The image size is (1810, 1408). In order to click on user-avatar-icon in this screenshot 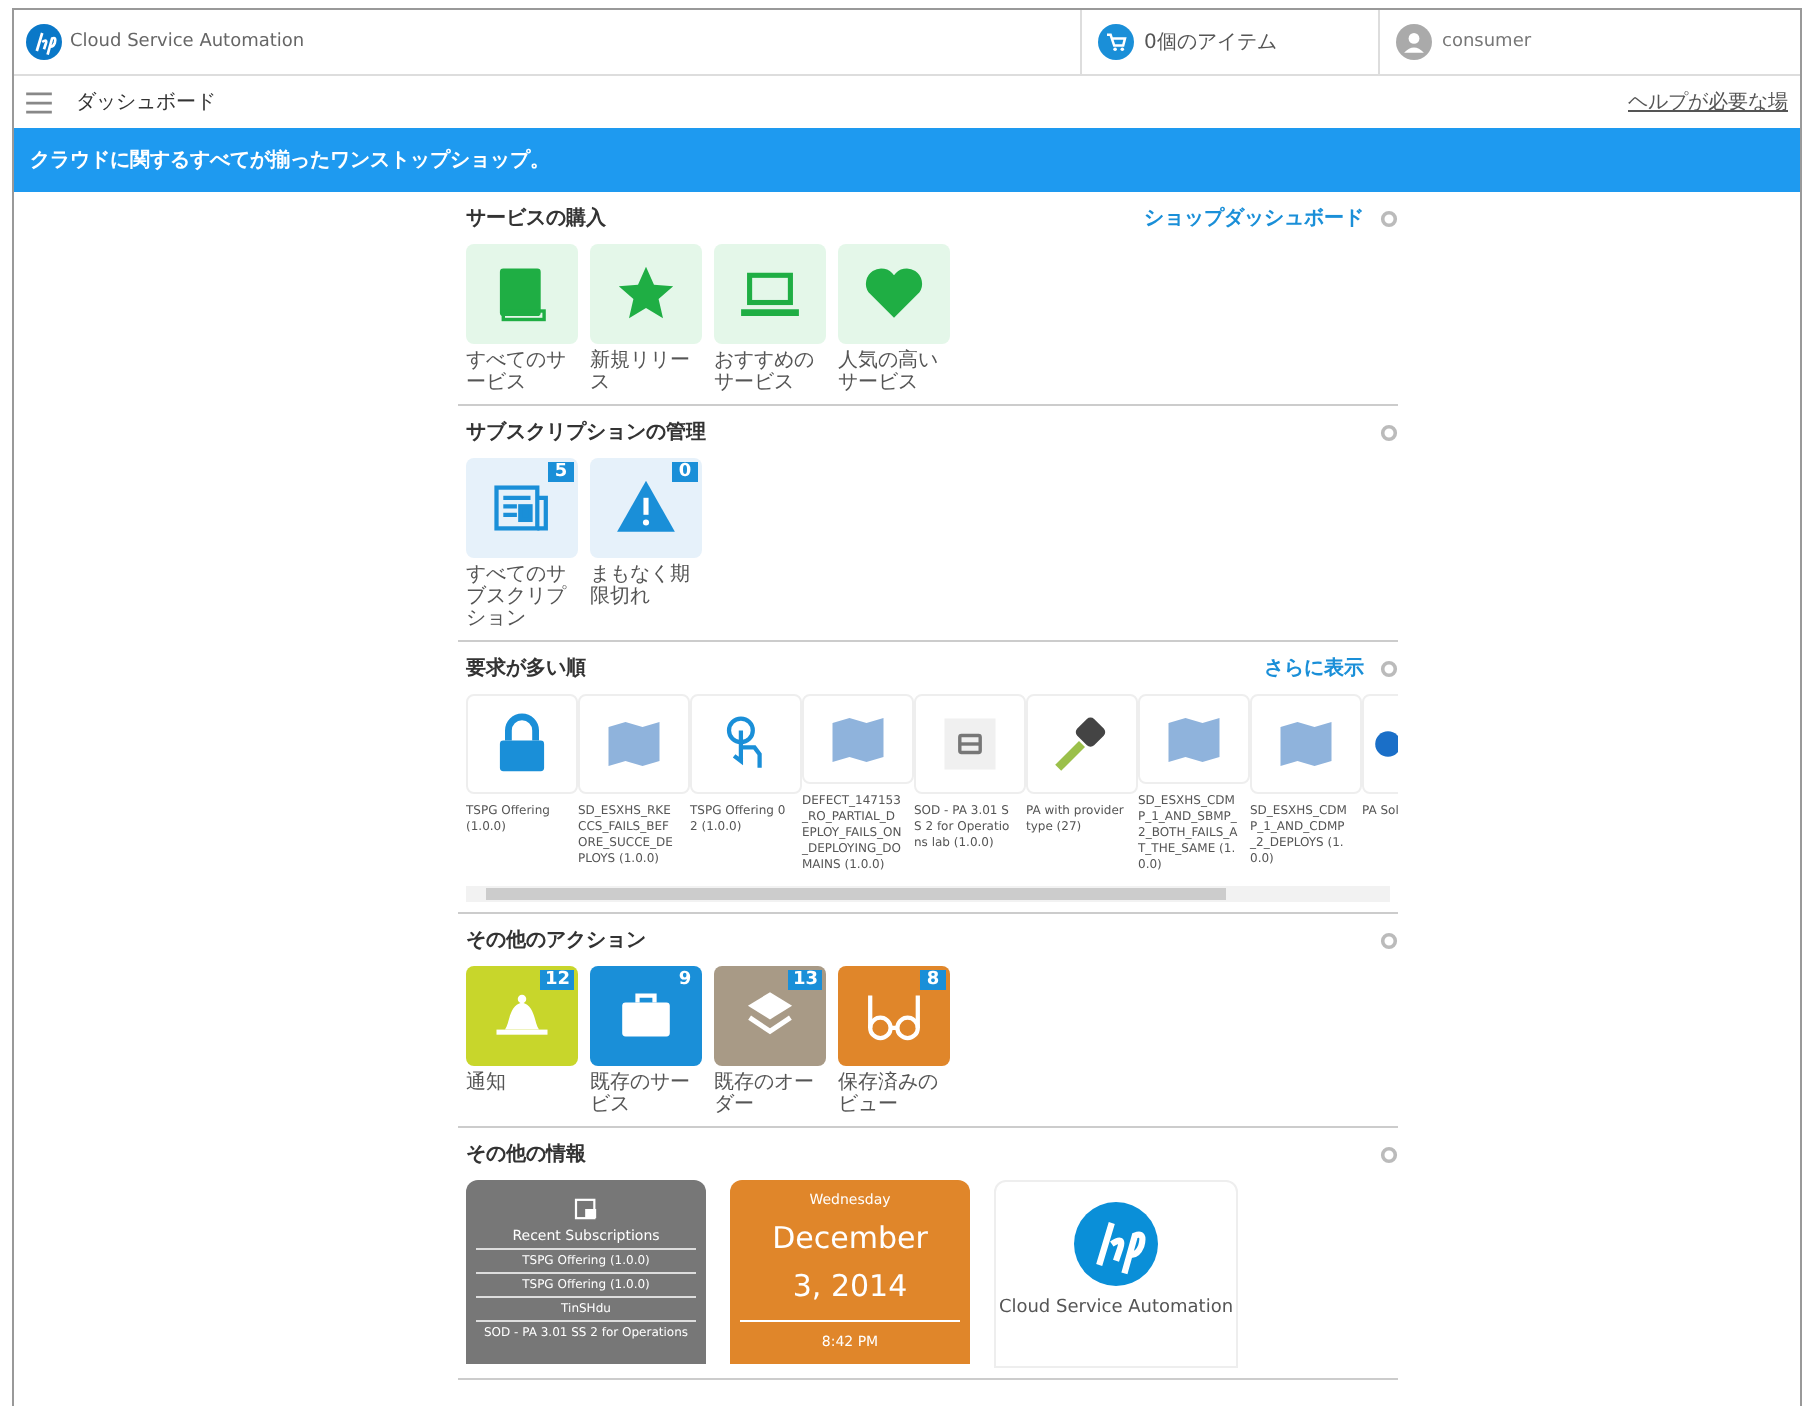, I will do `click(1414, 42)`.